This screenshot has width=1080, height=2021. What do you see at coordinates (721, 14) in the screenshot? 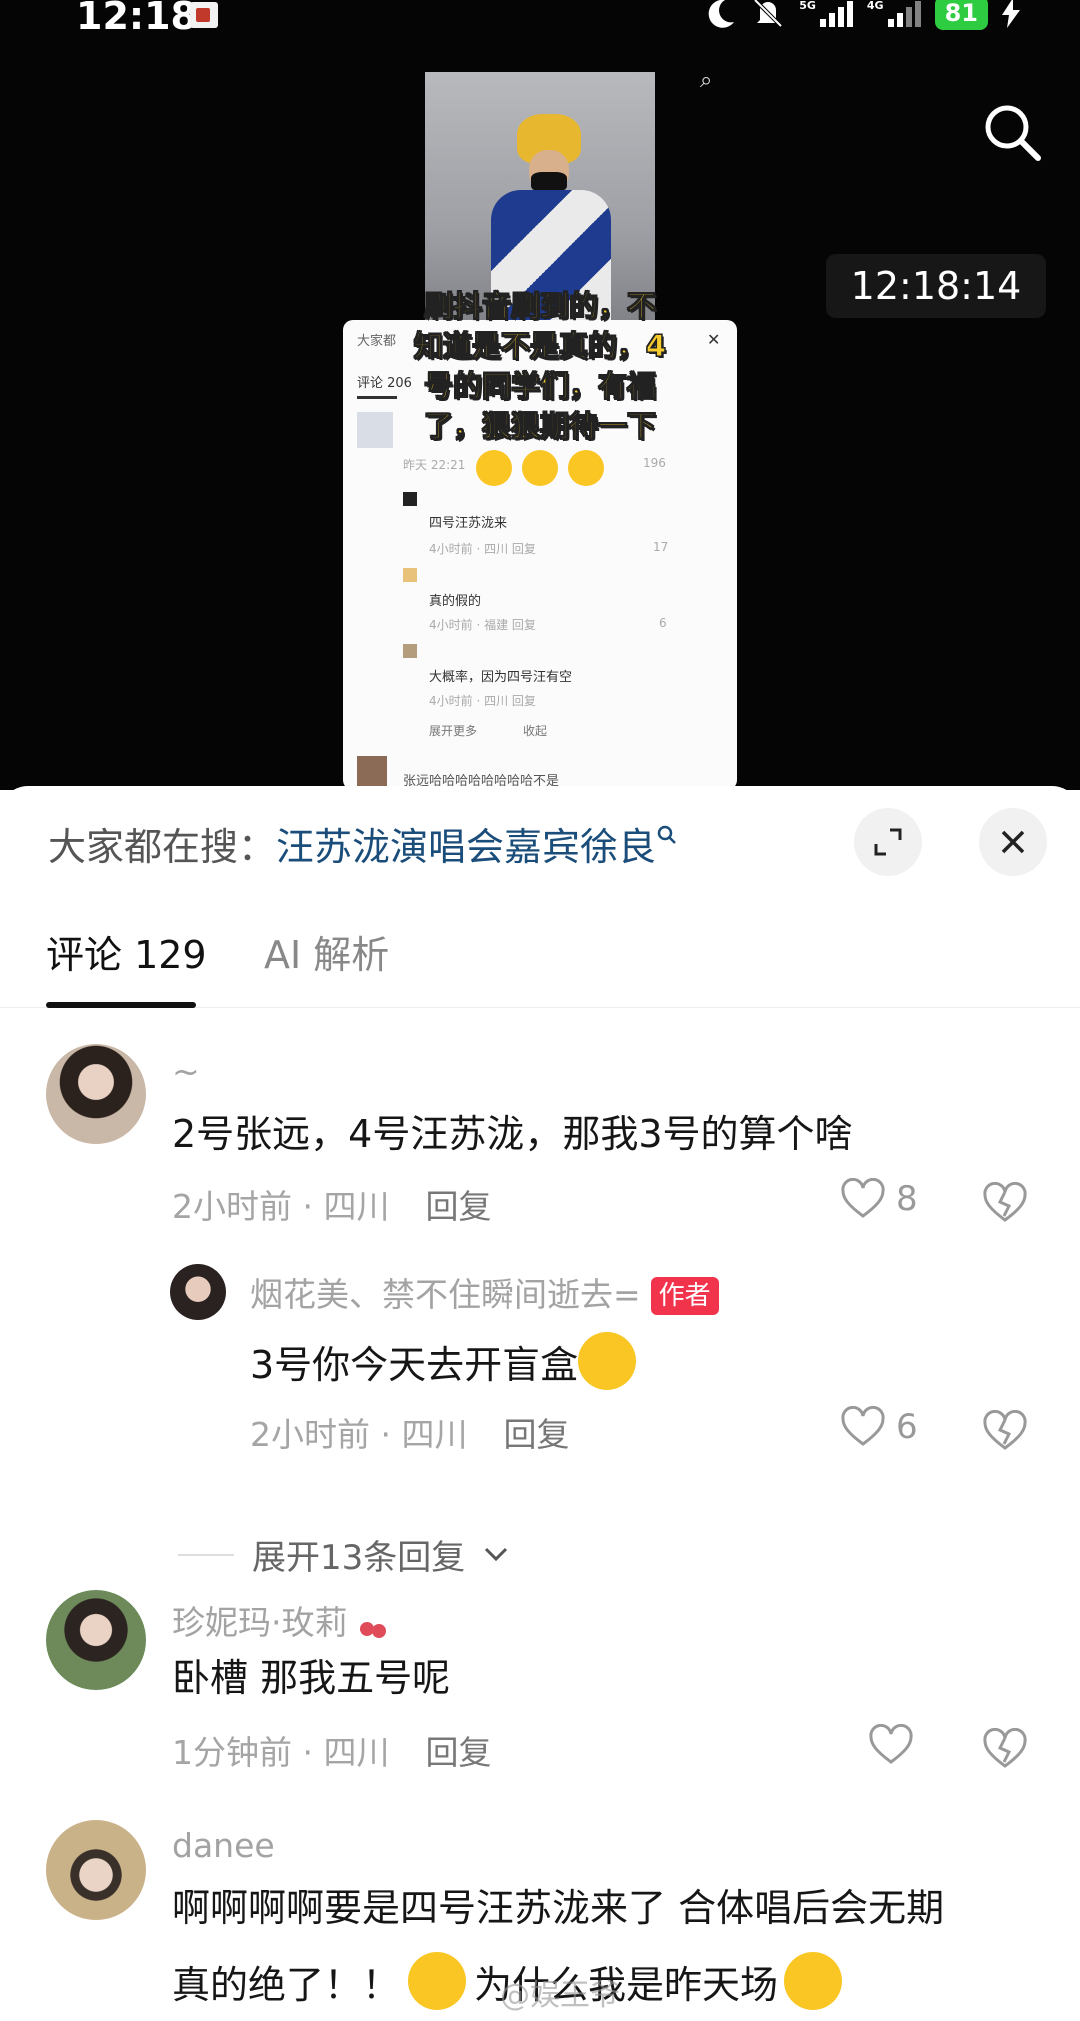
I see `moon-icon` at bounding box center [721, 14].